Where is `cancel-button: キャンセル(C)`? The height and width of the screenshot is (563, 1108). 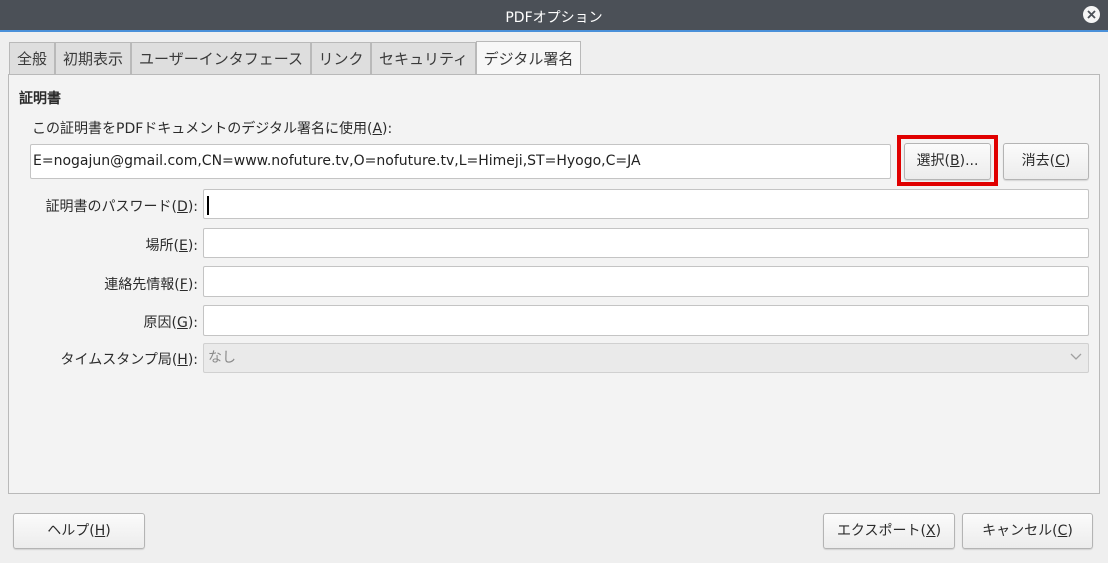
cancel-button: キャンセル(C) is located at coordinates (1027, 531).